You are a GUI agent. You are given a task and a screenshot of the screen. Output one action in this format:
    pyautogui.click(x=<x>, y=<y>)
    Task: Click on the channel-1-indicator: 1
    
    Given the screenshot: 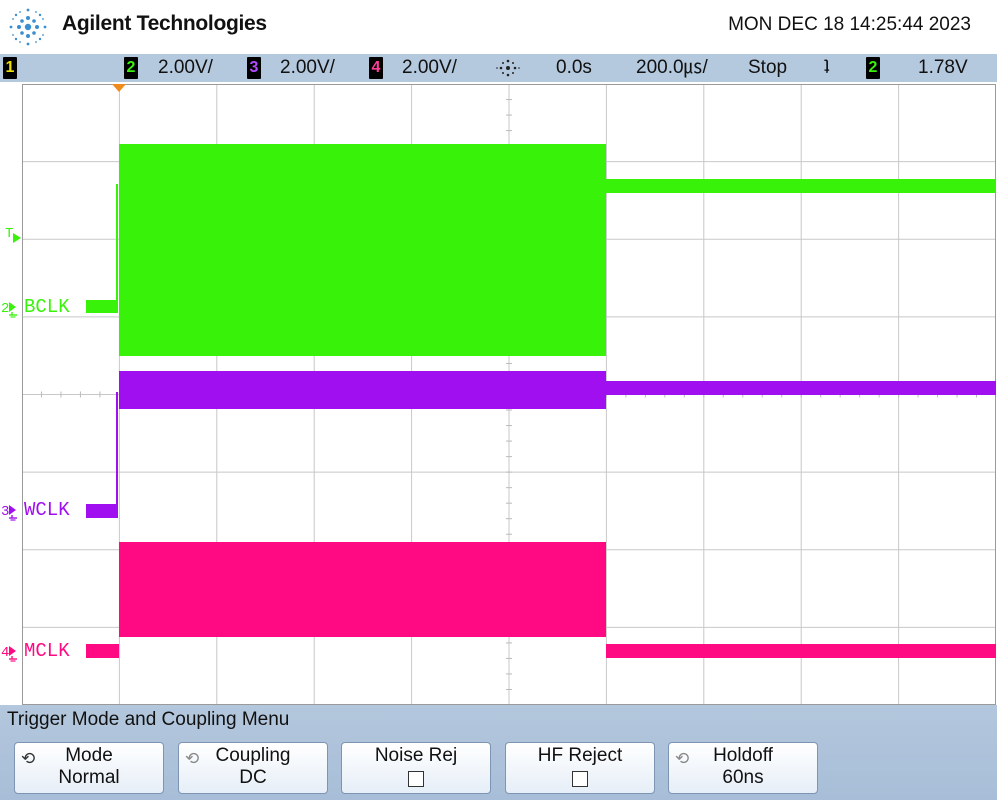 What is the action you would take?
    pyautogui.click(x=10, y=68)
    